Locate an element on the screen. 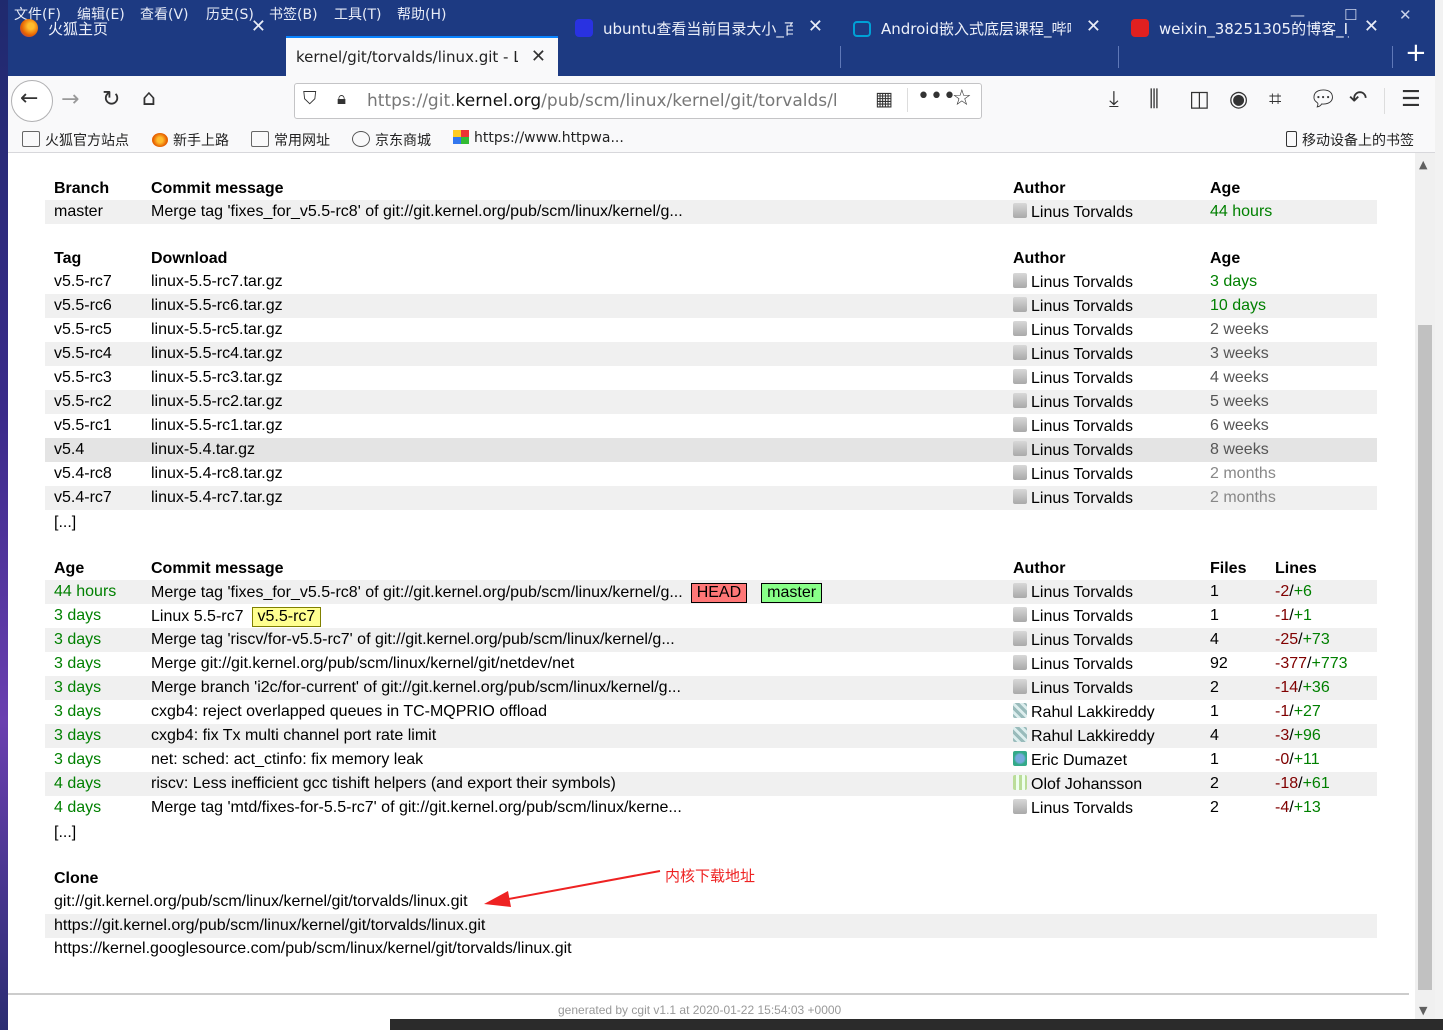 The image size is (1443, 1030). tab-kernel-git: kernel/git/torvalds/linux.git - Lin ✕ is located at coordinates (422, 57).